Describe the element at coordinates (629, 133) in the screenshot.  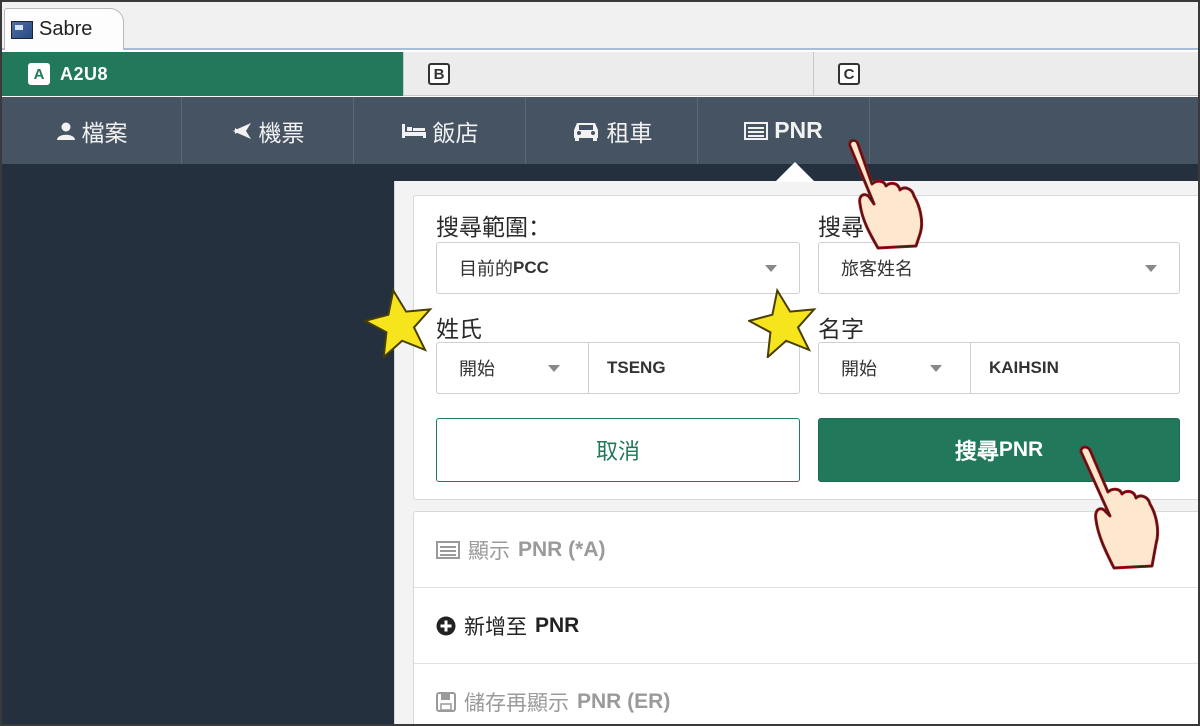
I see `nav-car-label: 租車` at that location.